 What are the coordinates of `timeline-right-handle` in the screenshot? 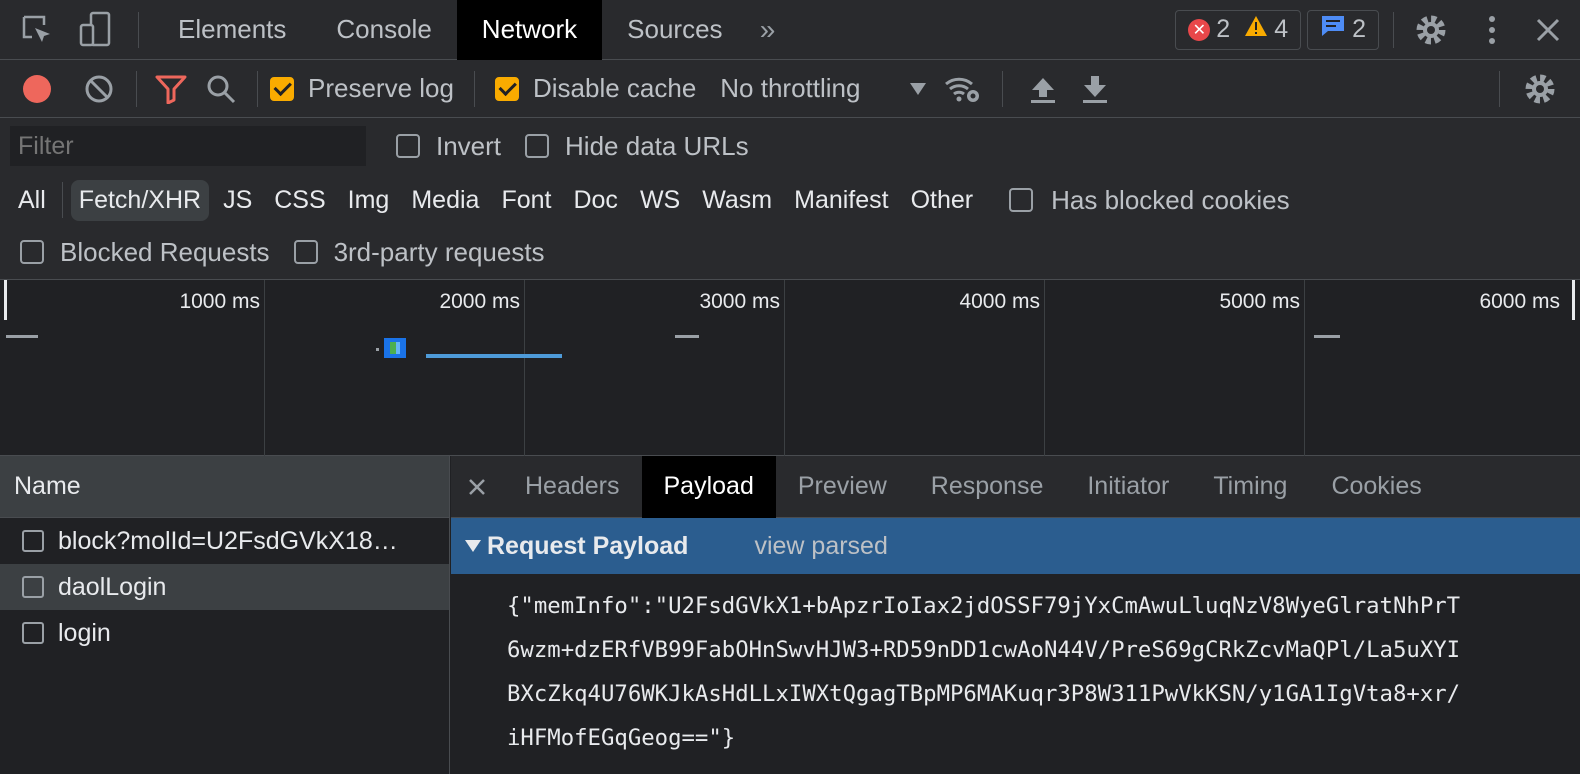 It's located at (1573, 300).